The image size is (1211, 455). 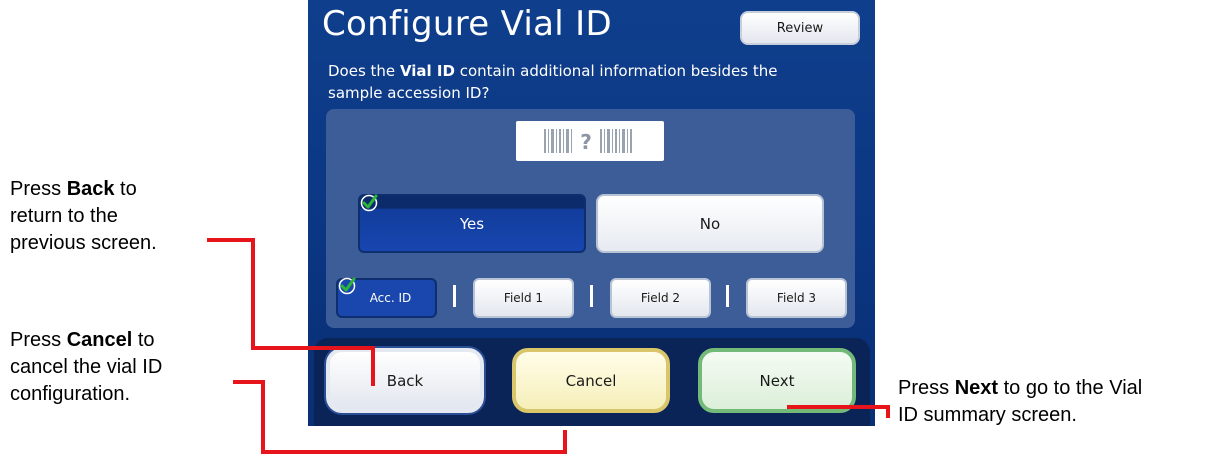 I want to click on annotation-bold: Cancel, so click(x=99, y=340).